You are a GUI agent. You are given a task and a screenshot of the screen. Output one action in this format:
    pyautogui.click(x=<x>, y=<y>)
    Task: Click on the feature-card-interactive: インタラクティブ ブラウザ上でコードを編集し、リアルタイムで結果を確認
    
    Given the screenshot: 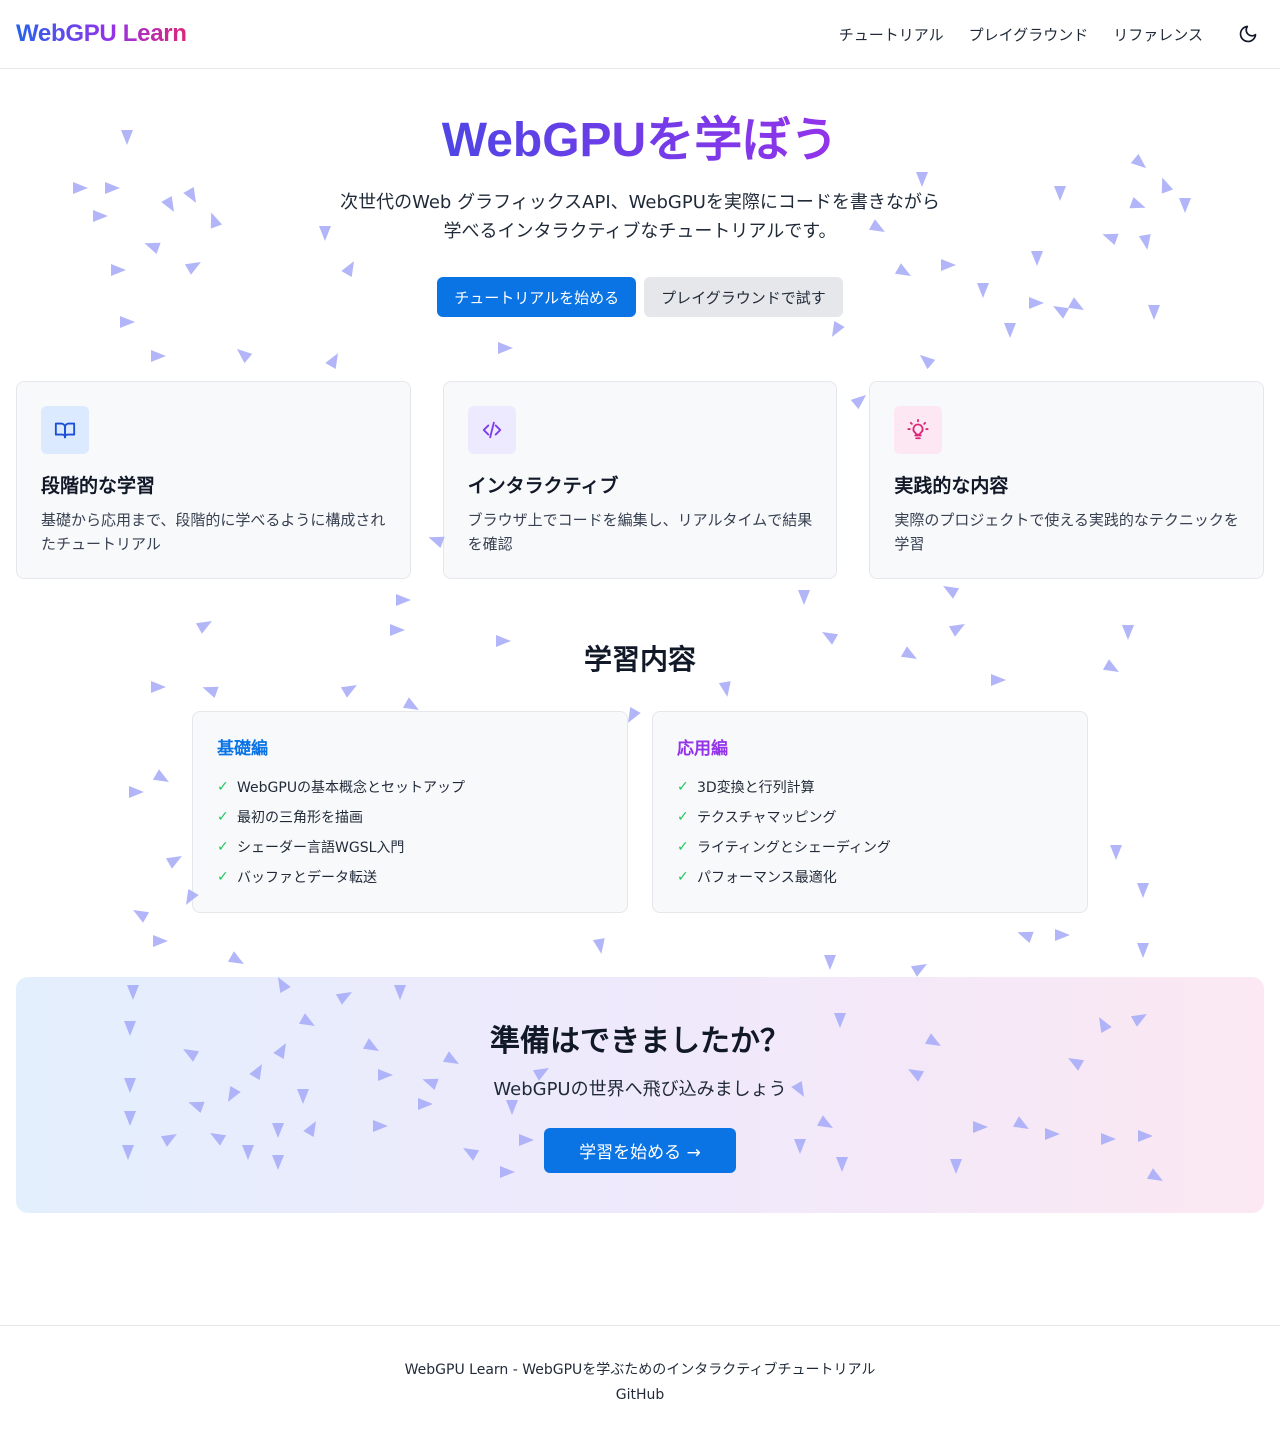 What is the action you would take?
    pyautogui.click(x=640, y=480)
    